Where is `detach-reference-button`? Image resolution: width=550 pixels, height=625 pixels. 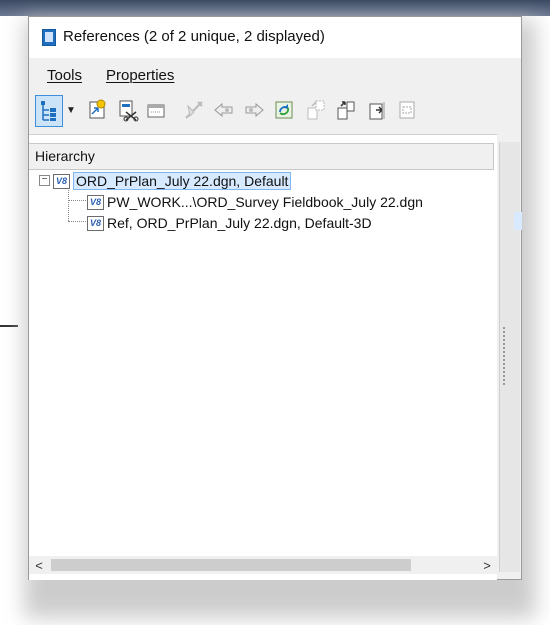 detach-reference-button is located at coordinates (128, 110).